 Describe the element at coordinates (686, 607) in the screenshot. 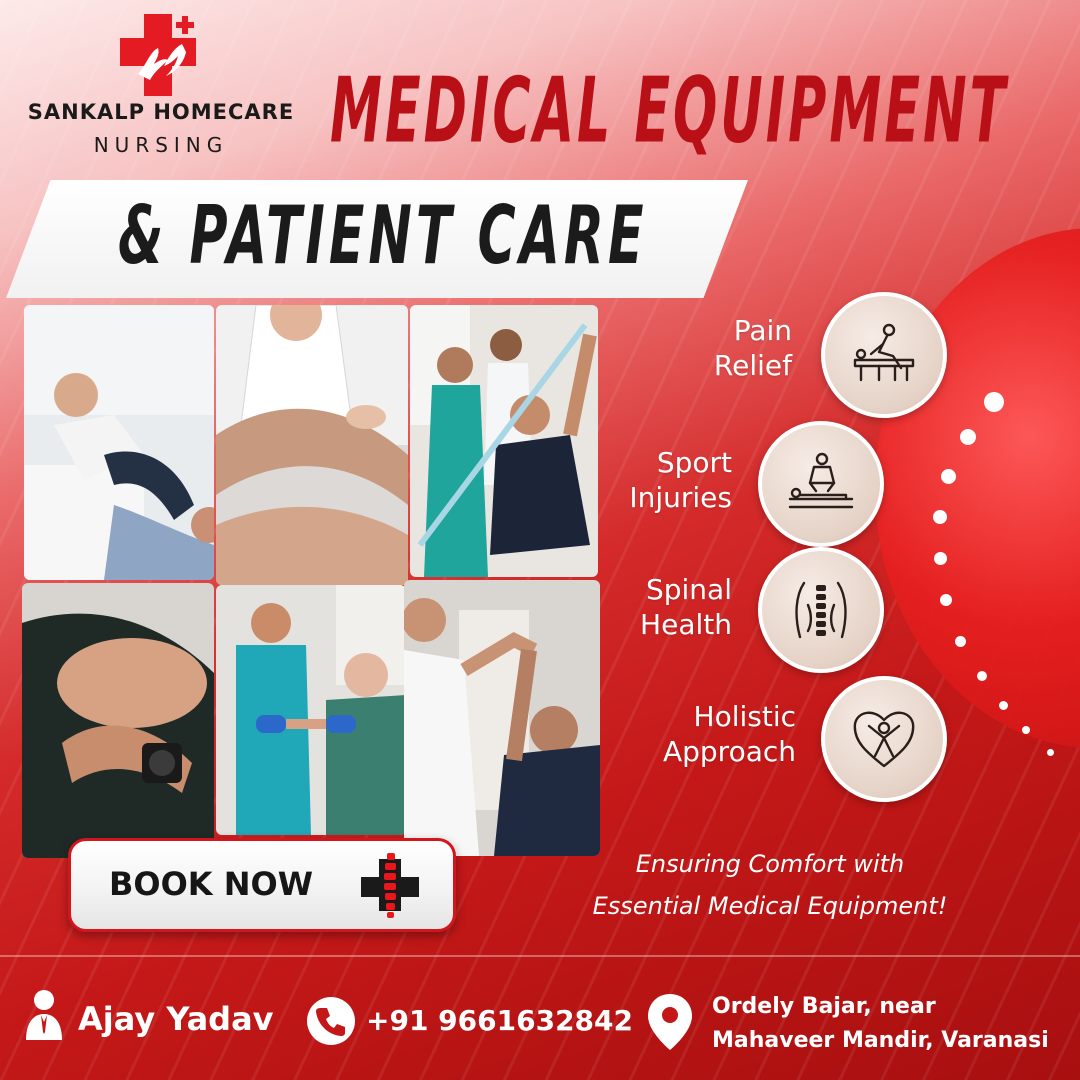

I see `service-label-spinal-health: Spinal Health` at that location.